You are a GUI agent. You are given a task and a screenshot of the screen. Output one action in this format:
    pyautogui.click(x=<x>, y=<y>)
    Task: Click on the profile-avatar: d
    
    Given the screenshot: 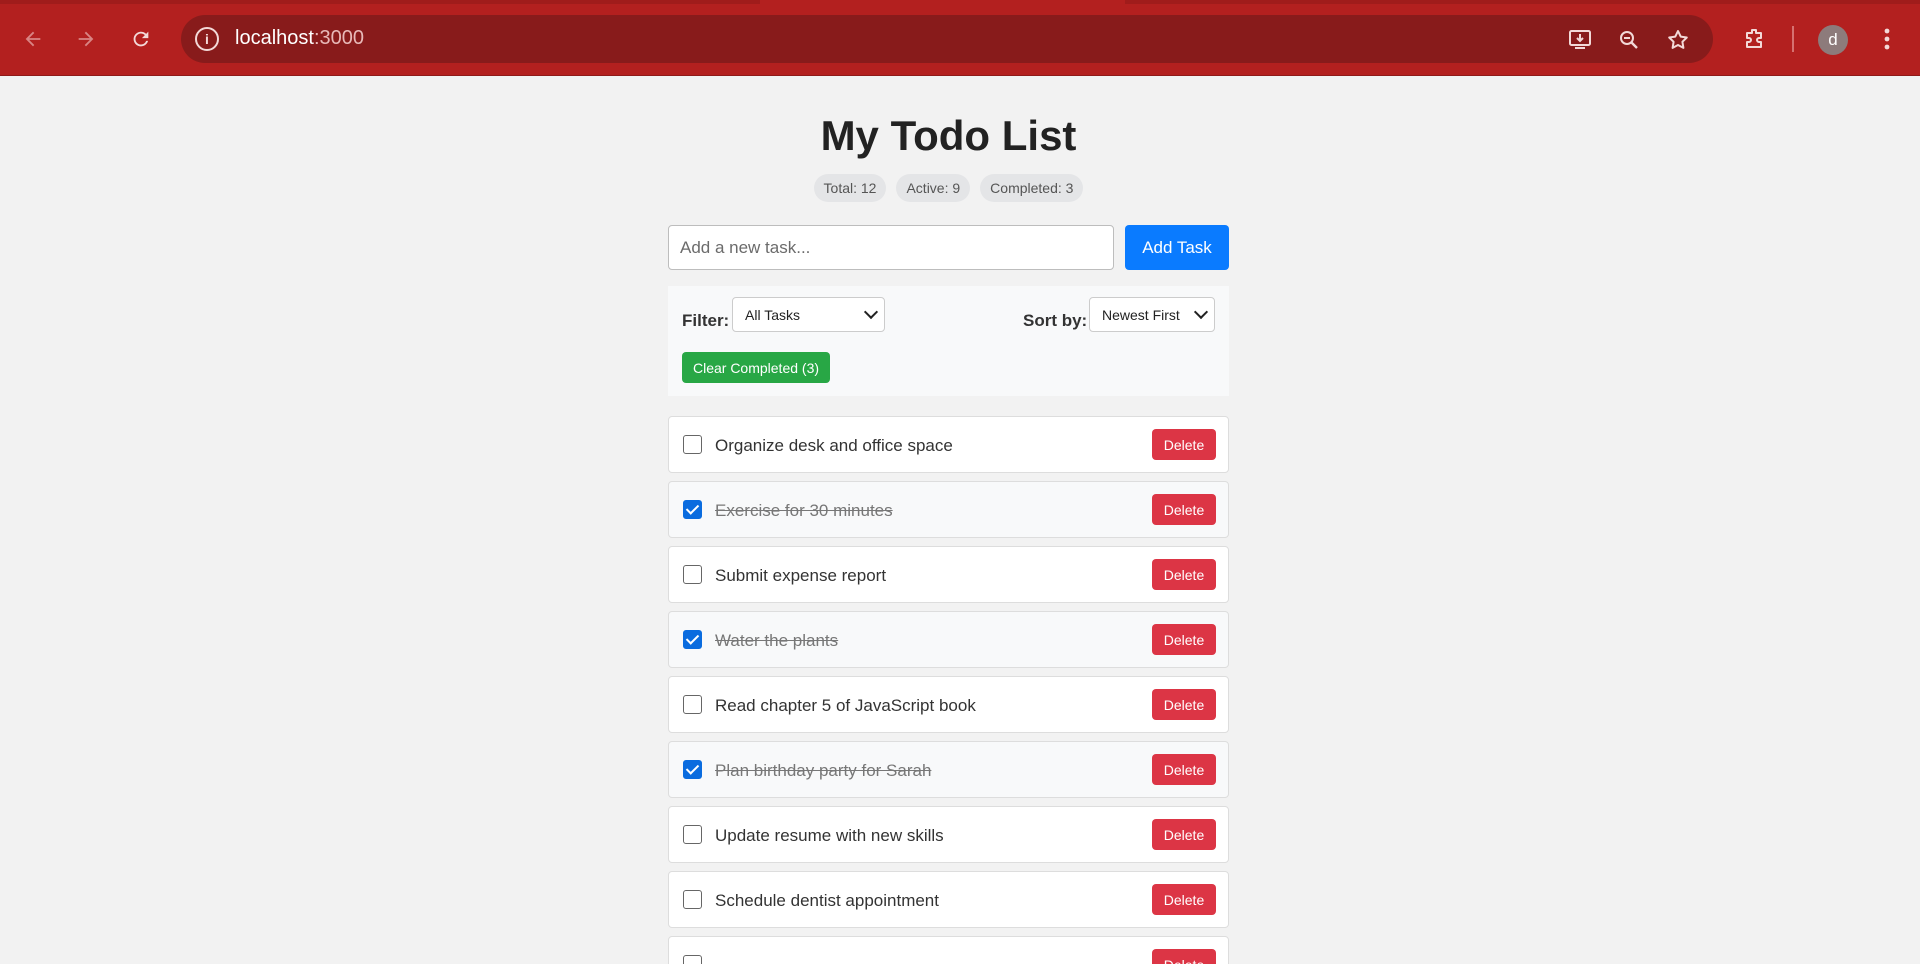 What is the action you would take?
    pyautogui.click(x=1833, y=40)
    